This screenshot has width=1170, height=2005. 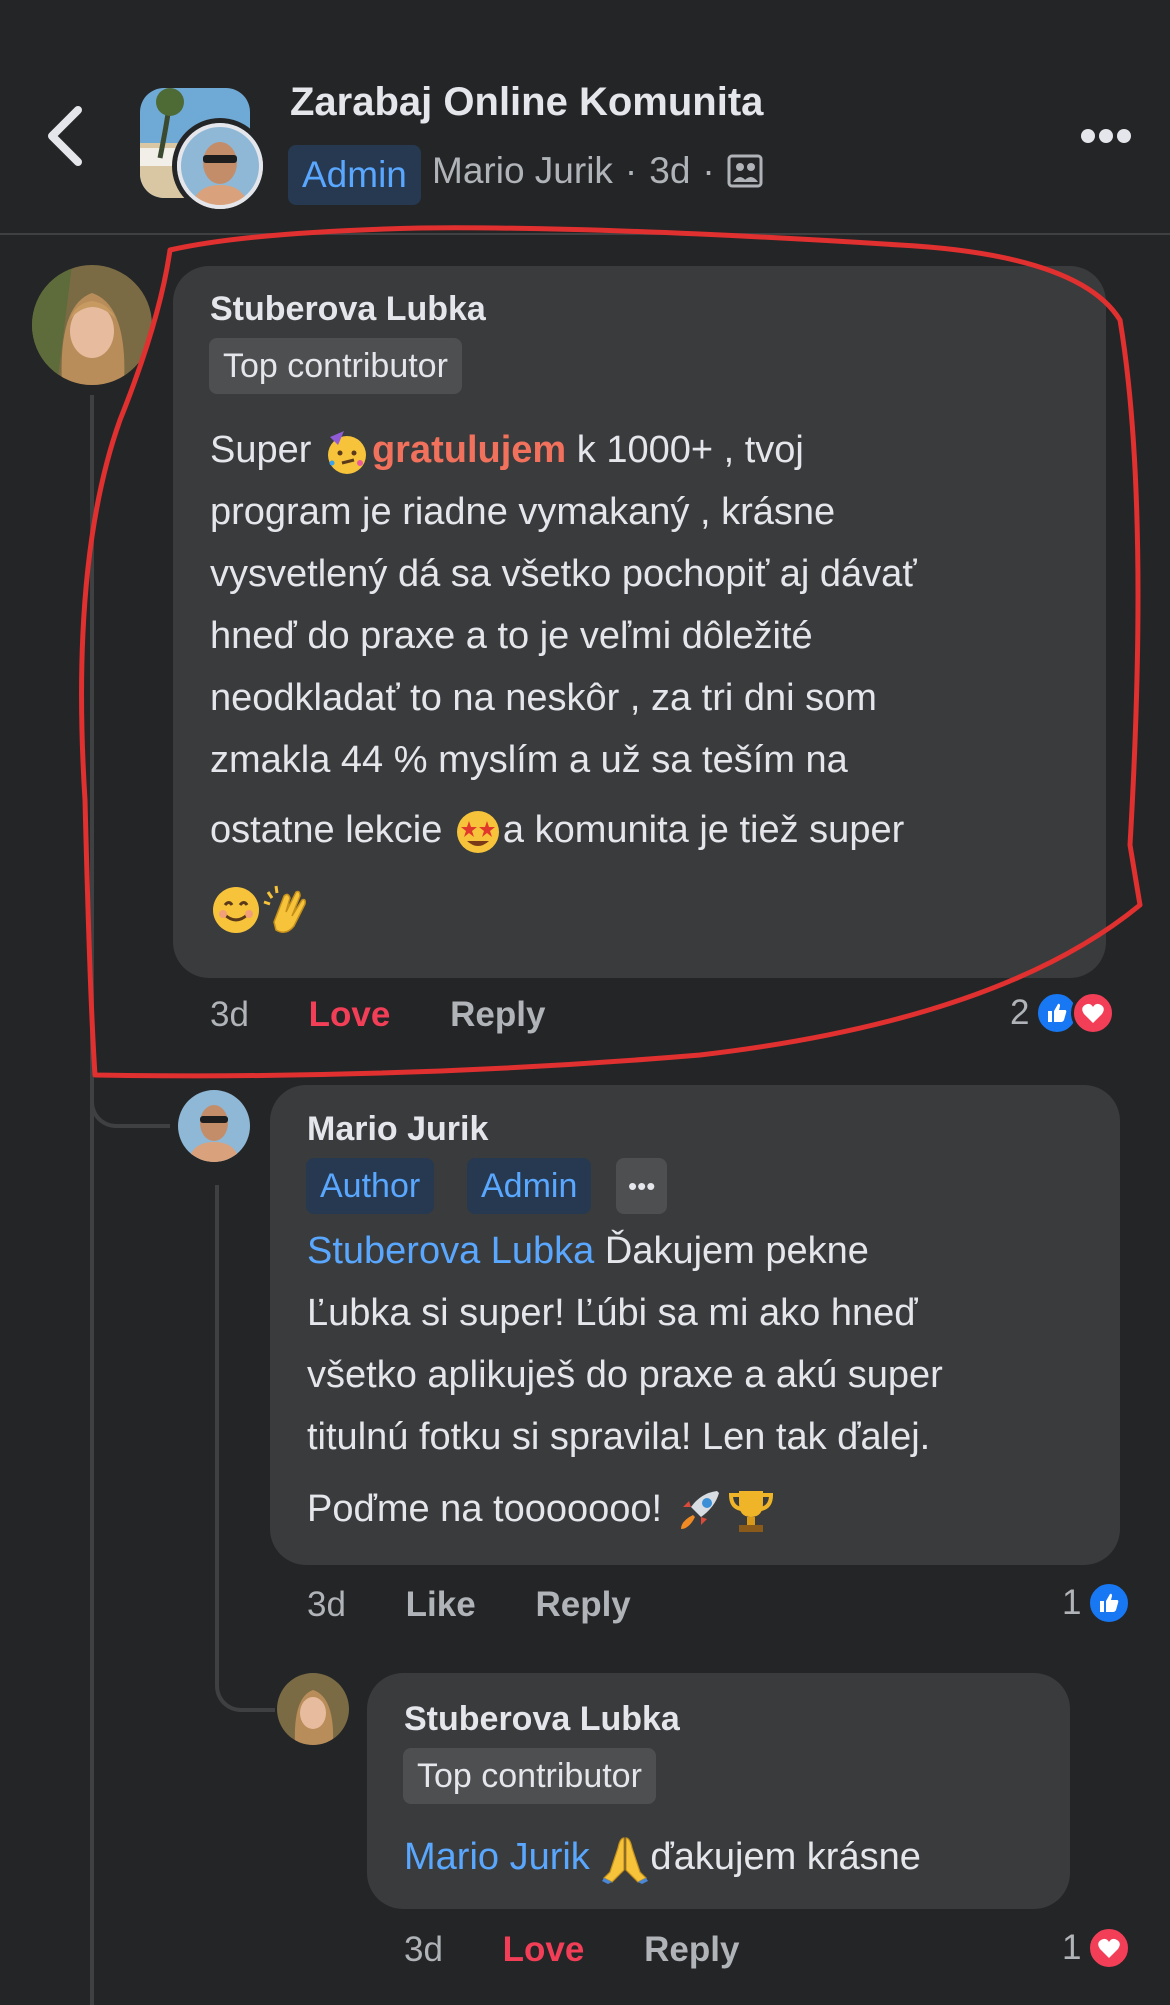 What do you see at coordinates (1020, 1012) in the screenshot?
I see `reaction-count: 2` at bounding box center [1020, 1012].